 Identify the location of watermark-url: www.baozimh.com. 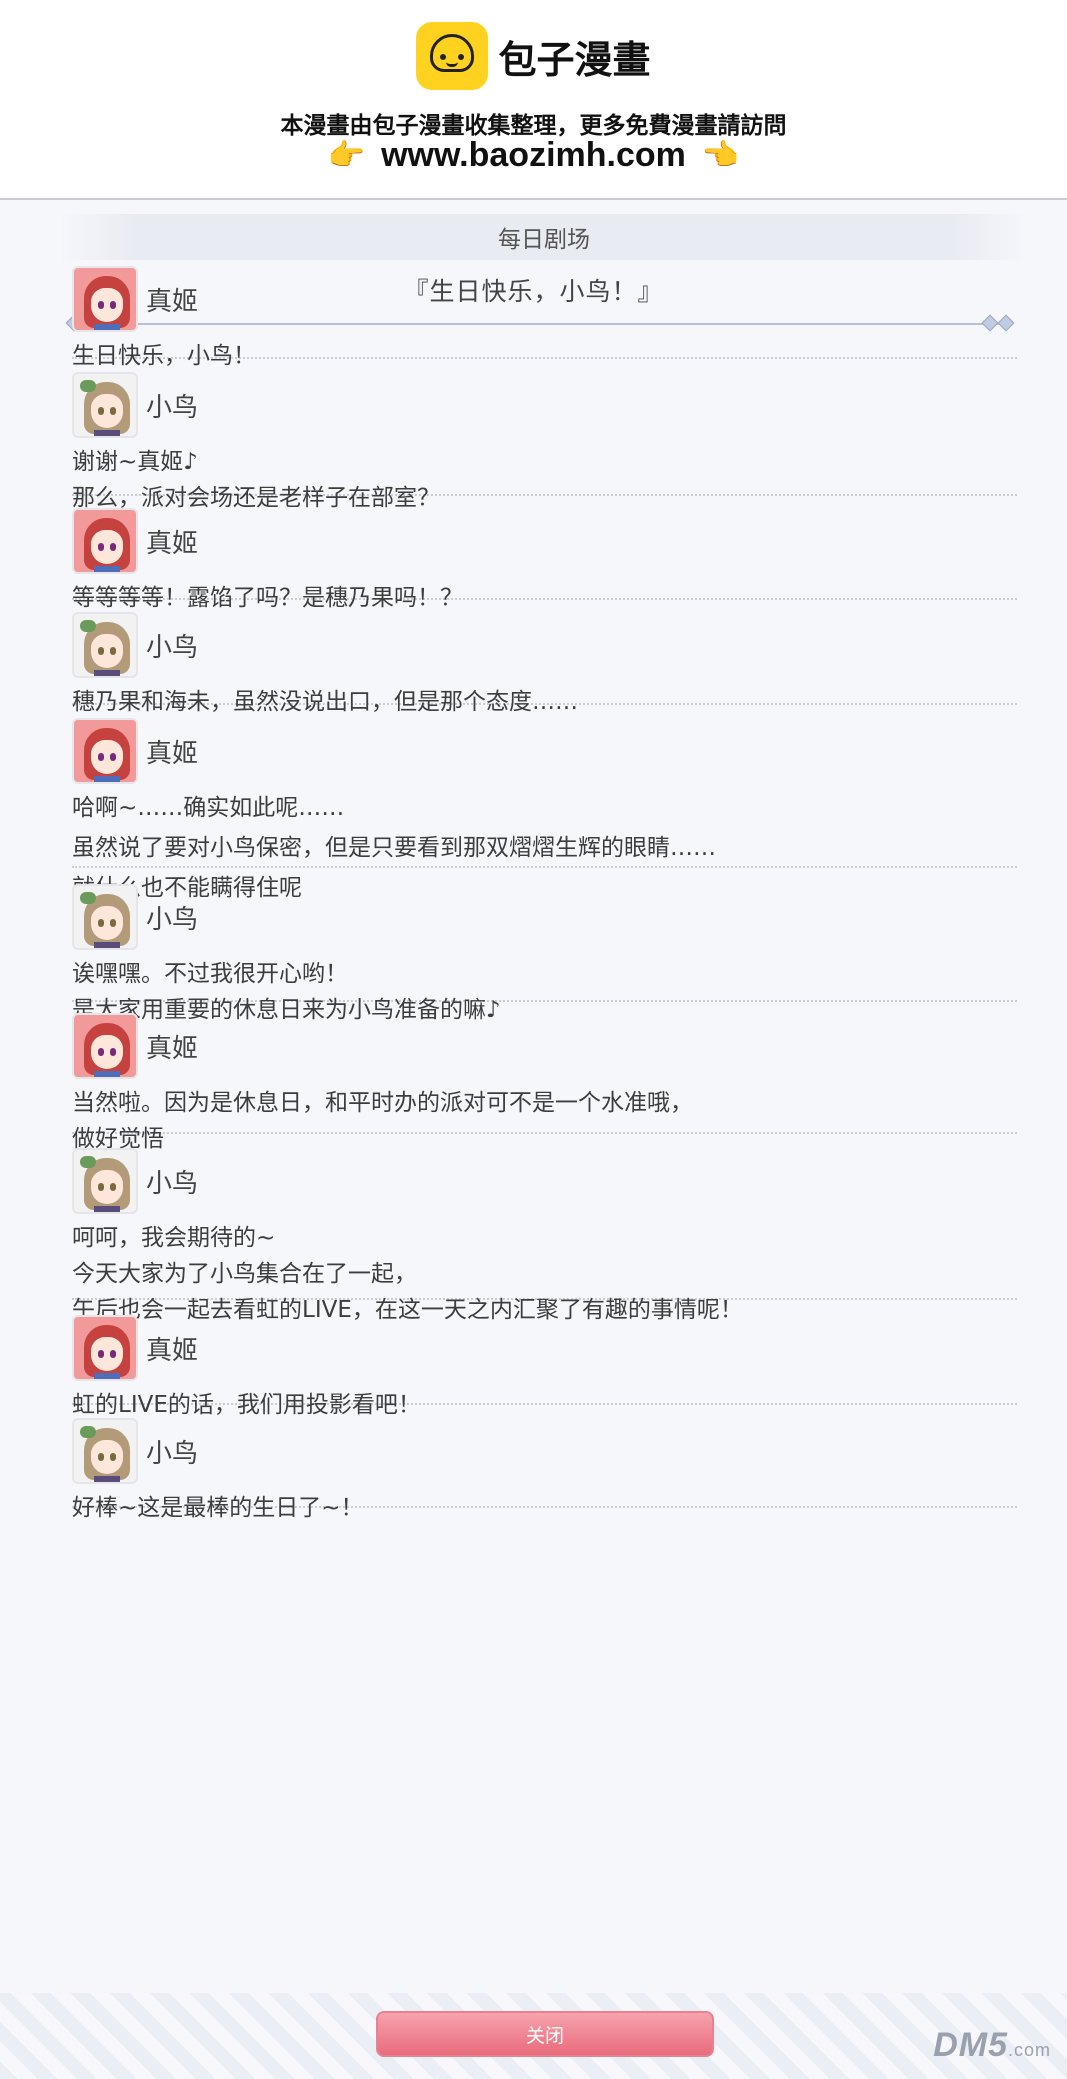
(533, 155).